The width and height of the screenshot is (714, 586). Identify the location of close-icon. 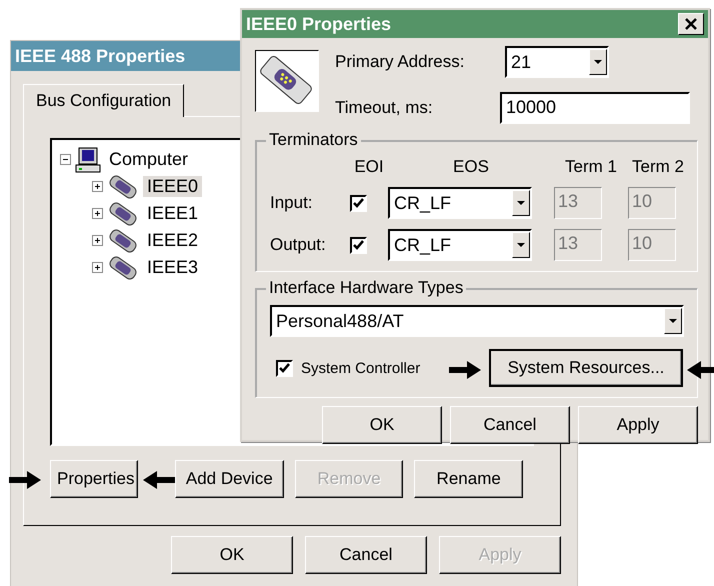
(691, 24).